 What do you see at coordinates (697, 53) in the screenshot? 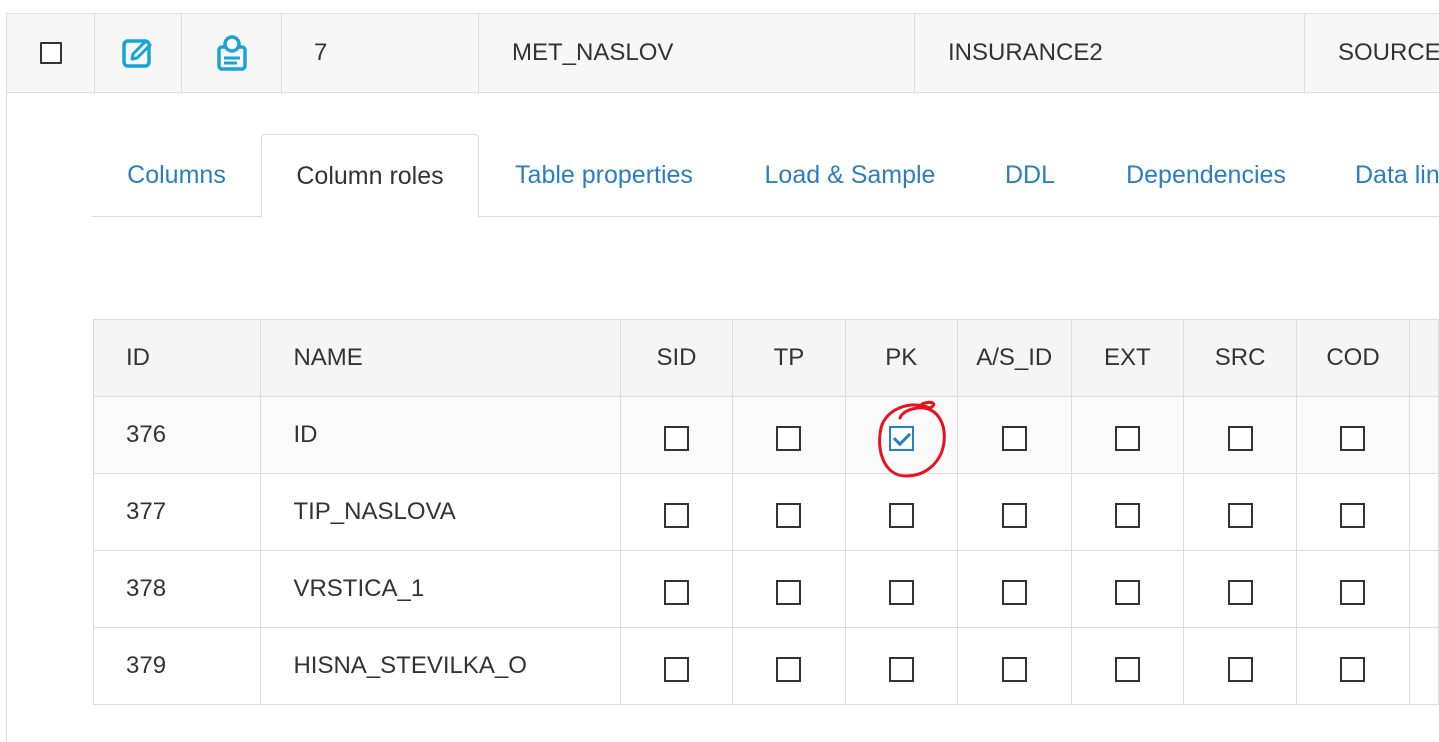
I see `record-name: MET_NASLOV` at bounding box center [697, 53].